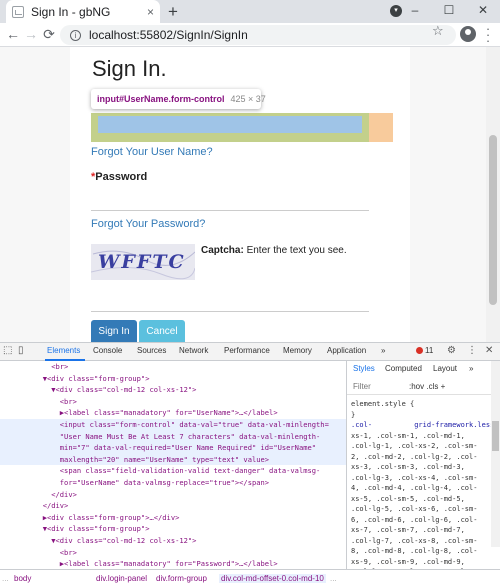  Describe the element at coordinates (7, 350) in the screenshot. I see `inspect-element-icon: ⬚` at that location.